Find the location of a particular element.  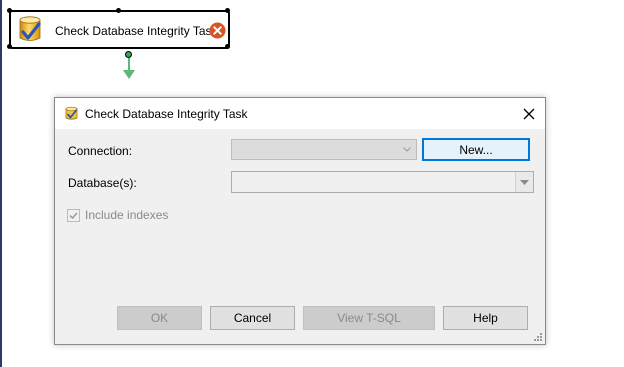

include-indexes-checkbox is located at coordinates (73, 215).